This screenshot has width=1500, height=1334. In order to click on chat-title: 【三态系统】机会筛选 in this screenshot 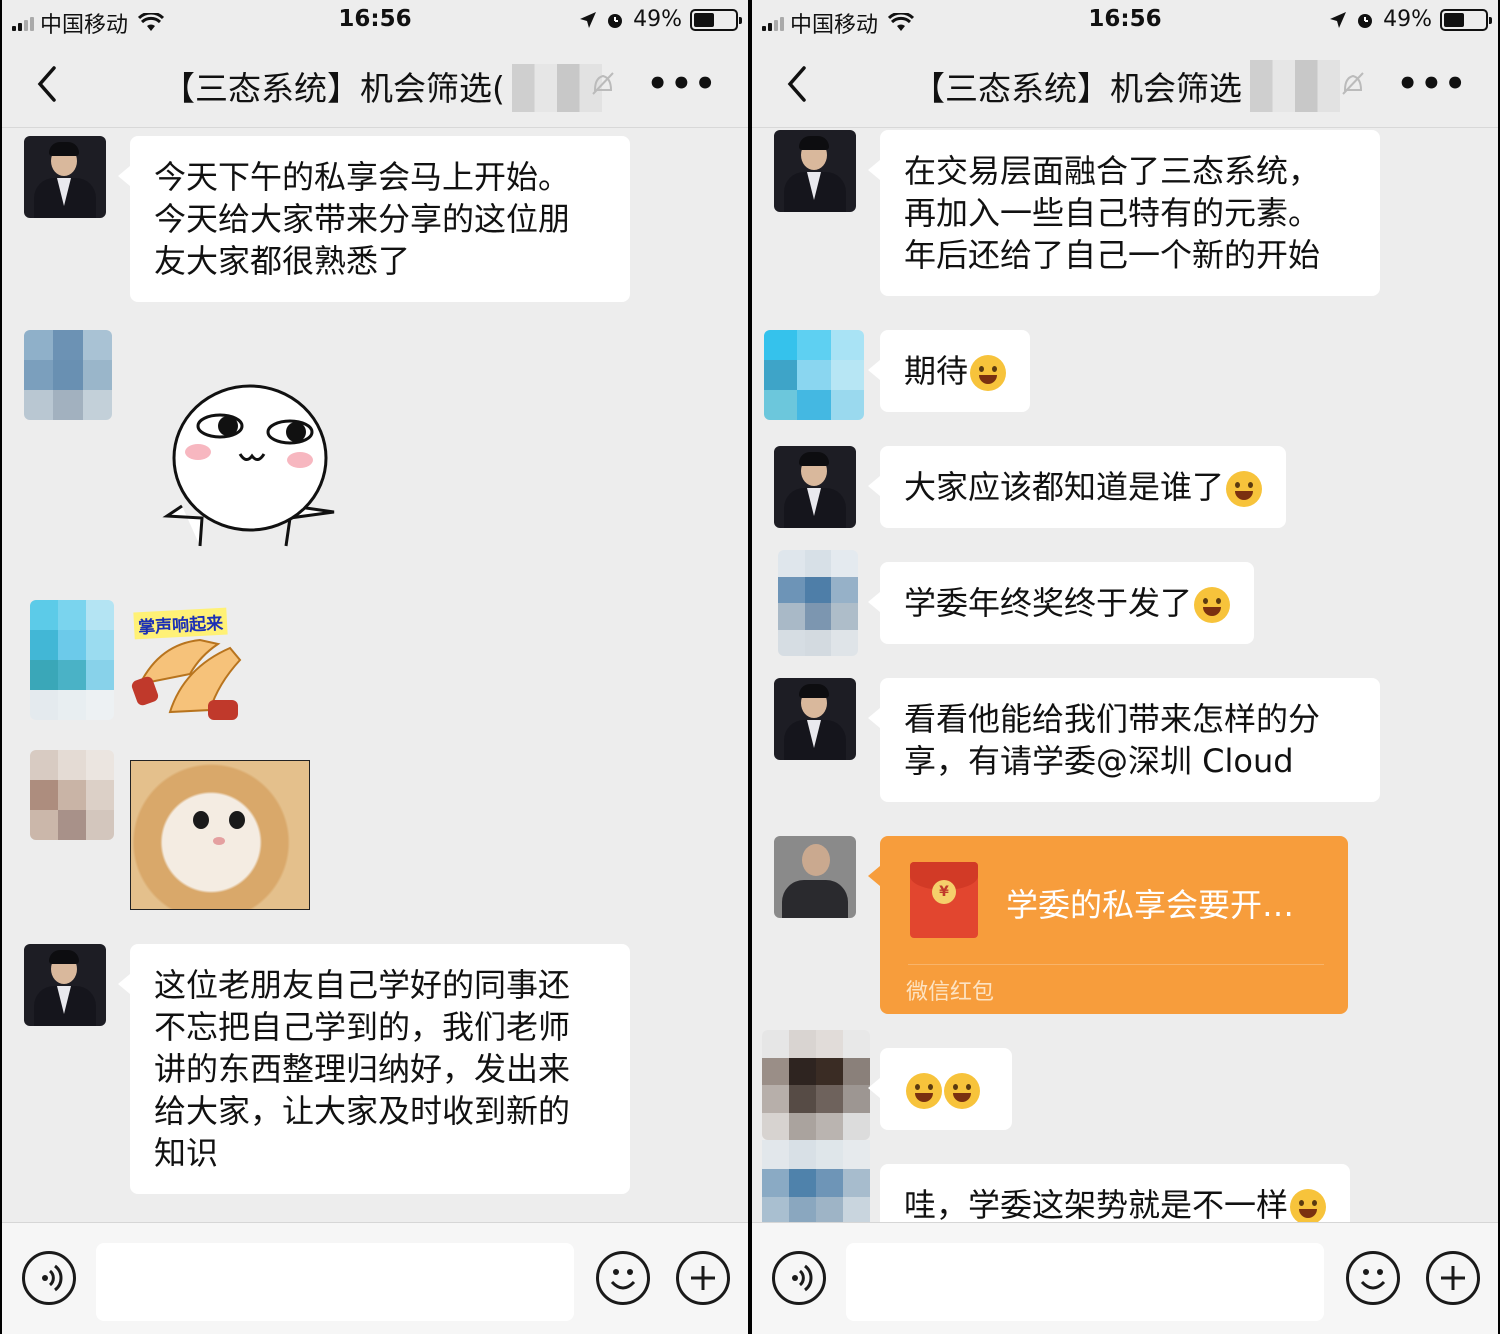, I will do `click(1077, 88)`.